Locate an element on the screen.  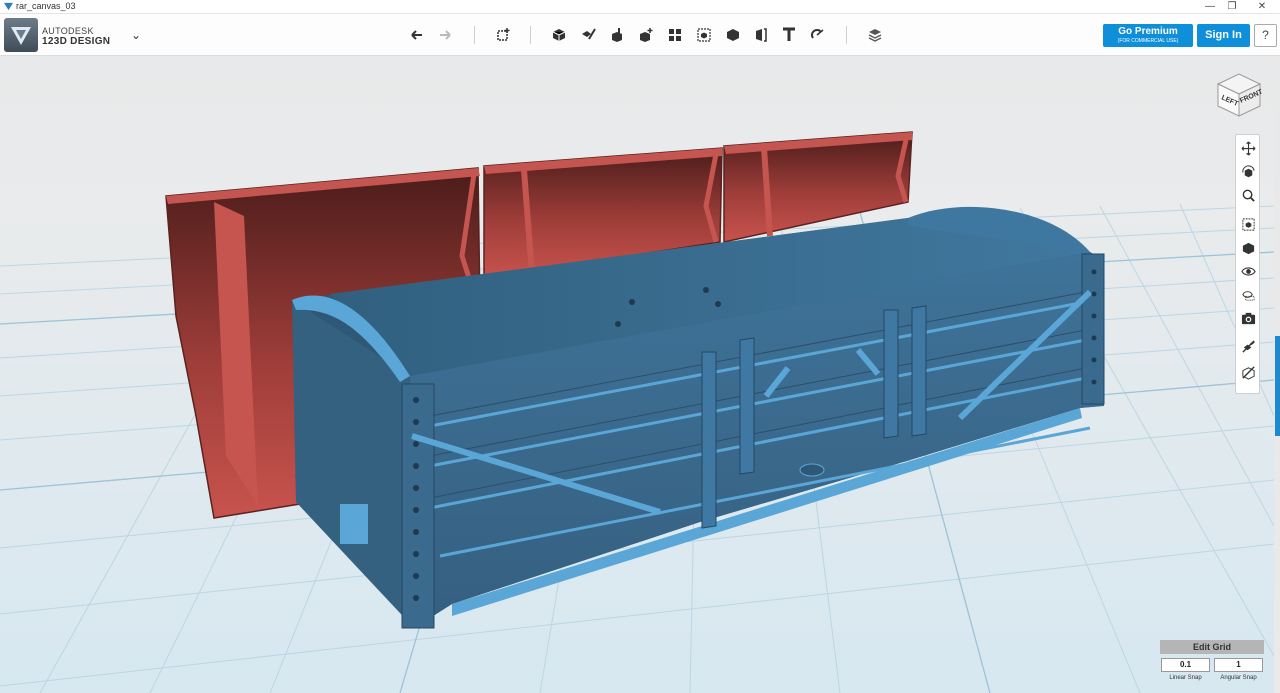
hide-mesh-icon is located at coordinates (1248, 372).